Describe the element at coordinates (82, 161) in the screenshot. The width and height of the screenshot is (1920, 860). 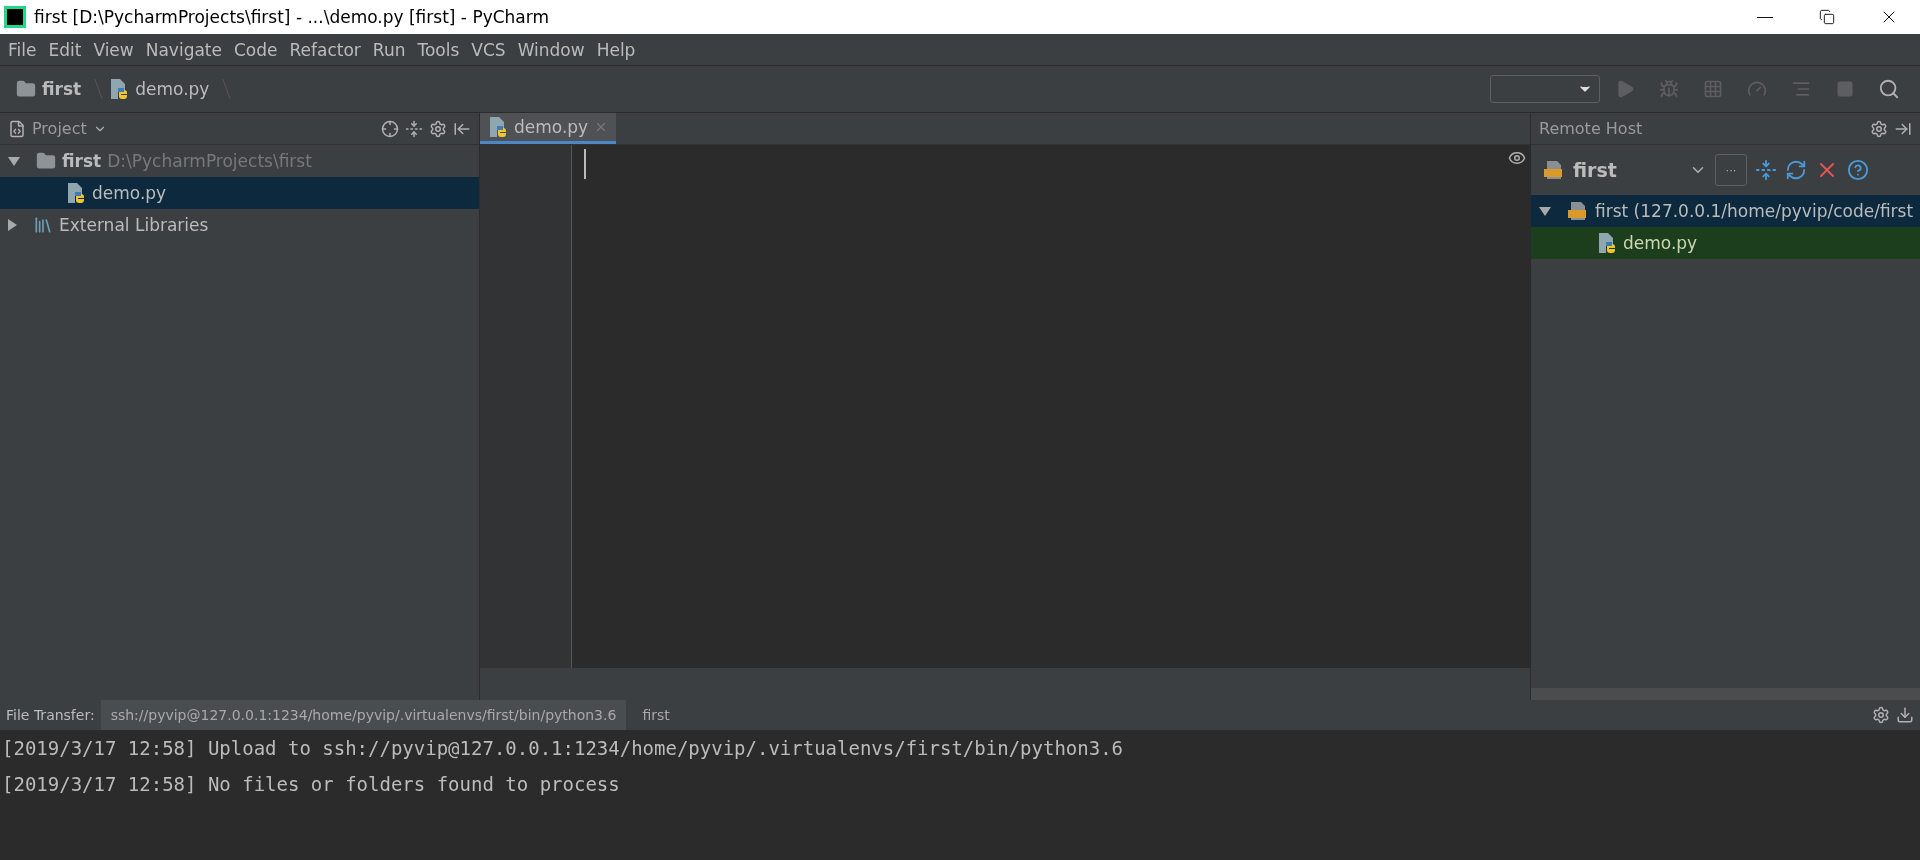
I see `tree-item-label: first` at that location.